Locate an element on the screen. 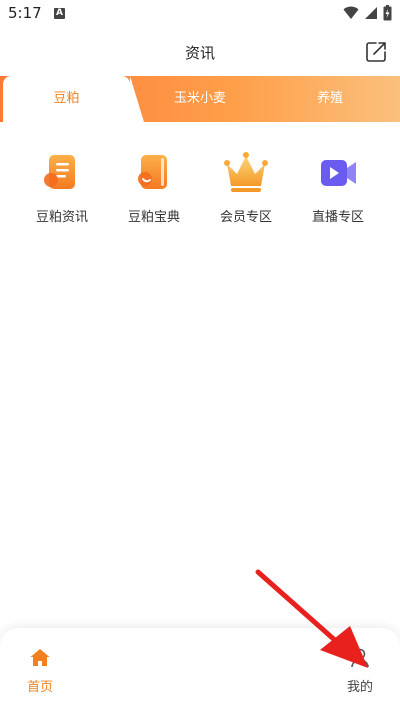  nav-home: 首页 is located at coordinates (40, 670).